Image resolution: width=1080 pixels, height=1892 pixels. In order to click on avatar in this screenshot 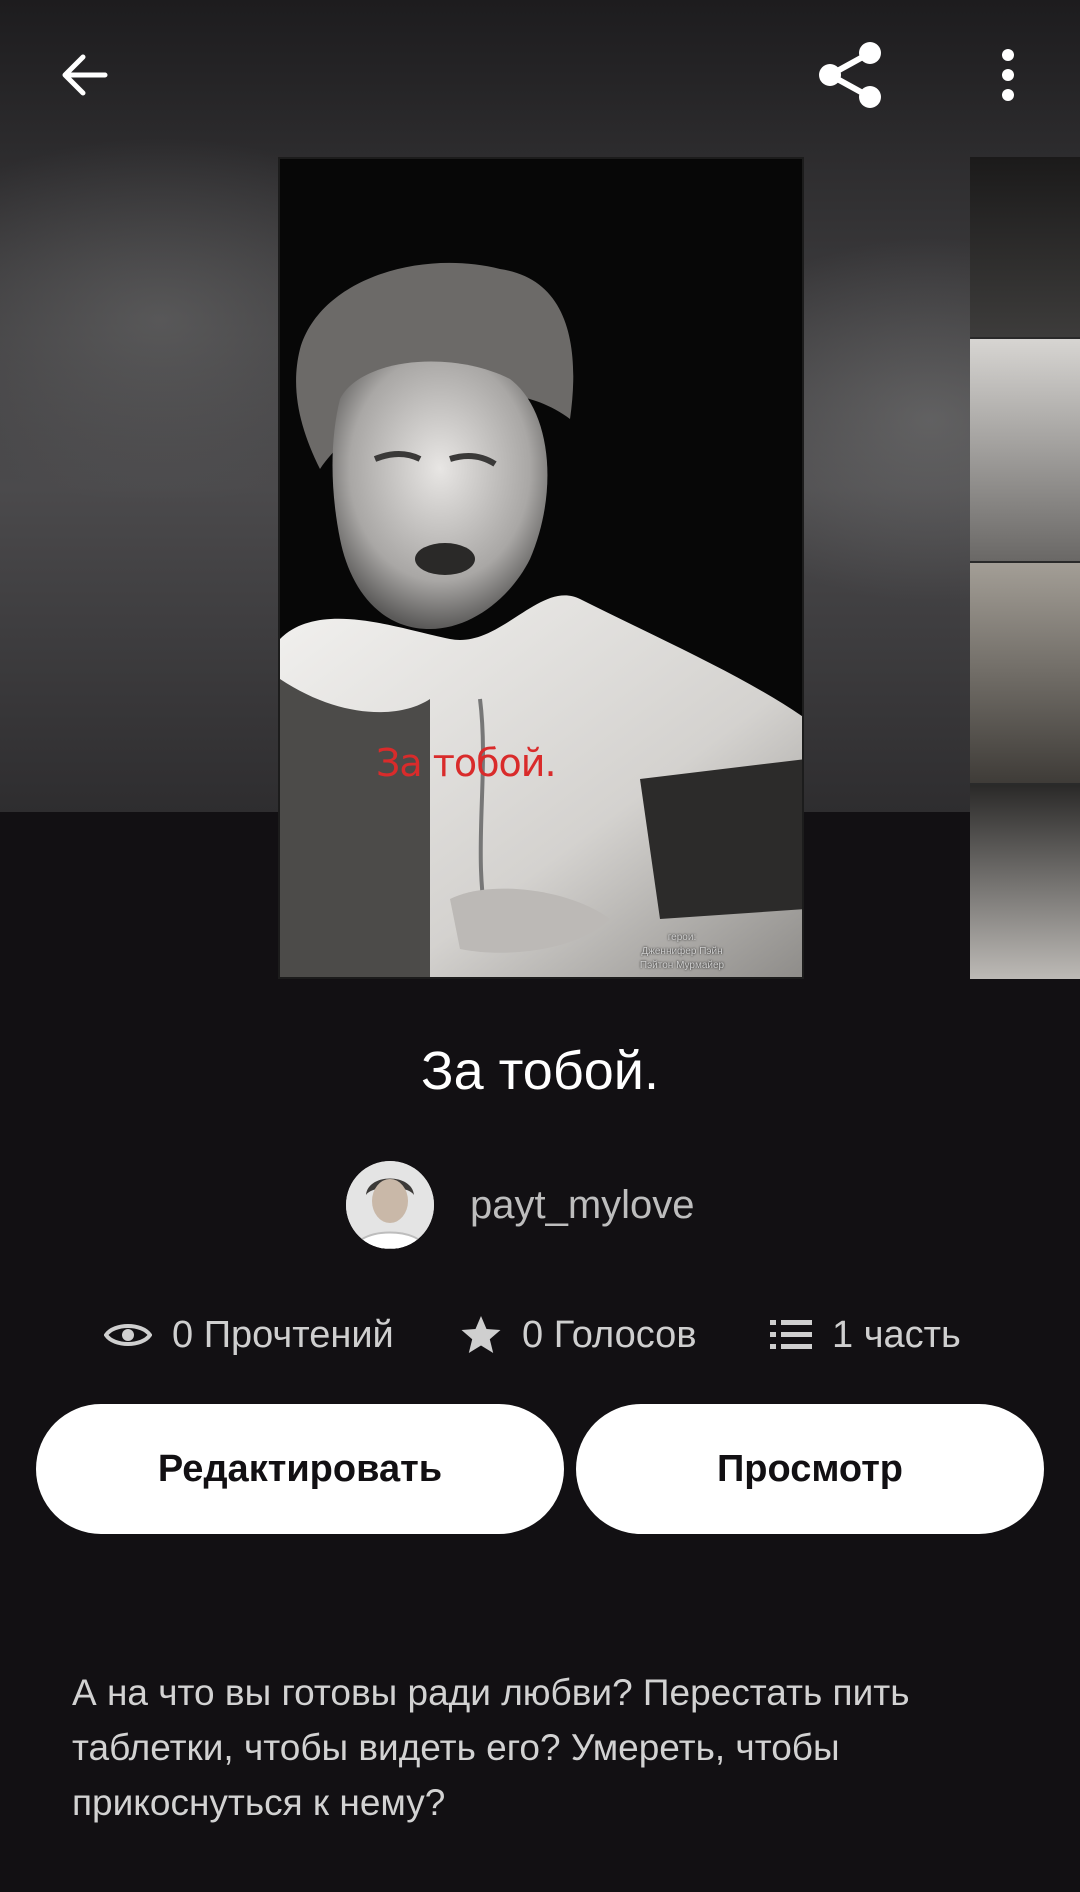, I will do `click(390, 1205)`.